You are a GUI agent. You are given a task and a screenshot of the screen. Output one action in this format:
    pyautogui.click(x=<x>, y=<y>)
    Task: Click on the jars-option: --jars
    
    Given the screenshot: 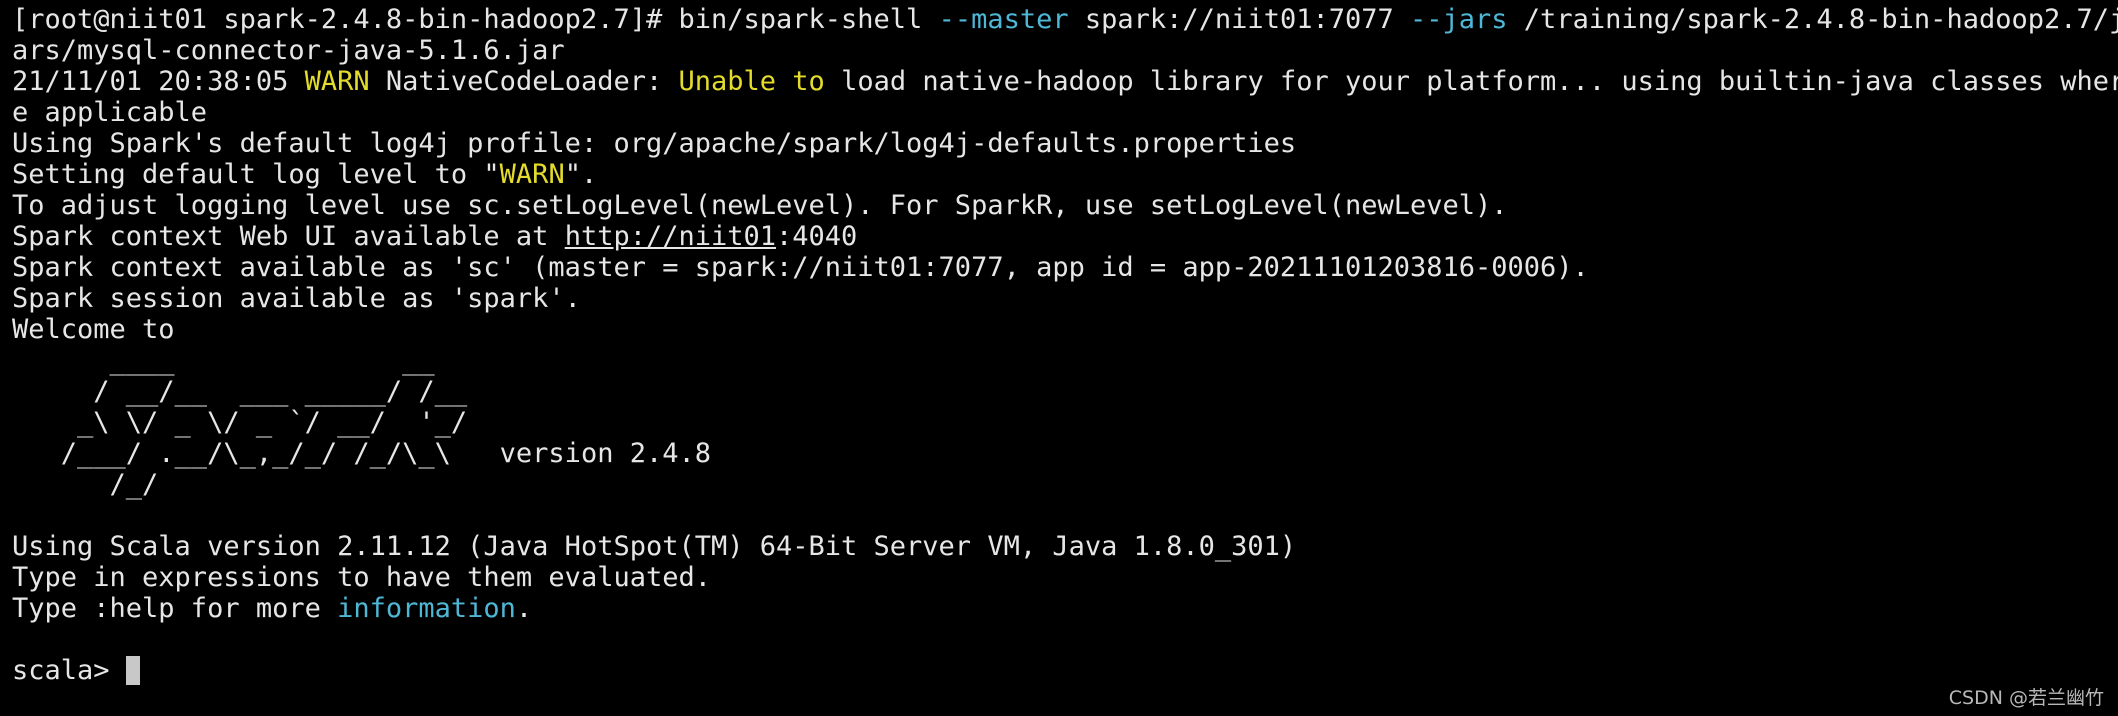 What is the action you would take?
    pyautogui.click(x=1459, y=19)
    